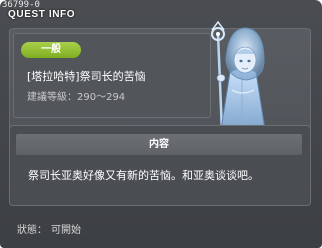 This screenshot has width=322, height=248. I want to click on content-text: 祭司长亚奥好像又有新的苦恼。和亚奥谈谈吧。, so click(143, 175).